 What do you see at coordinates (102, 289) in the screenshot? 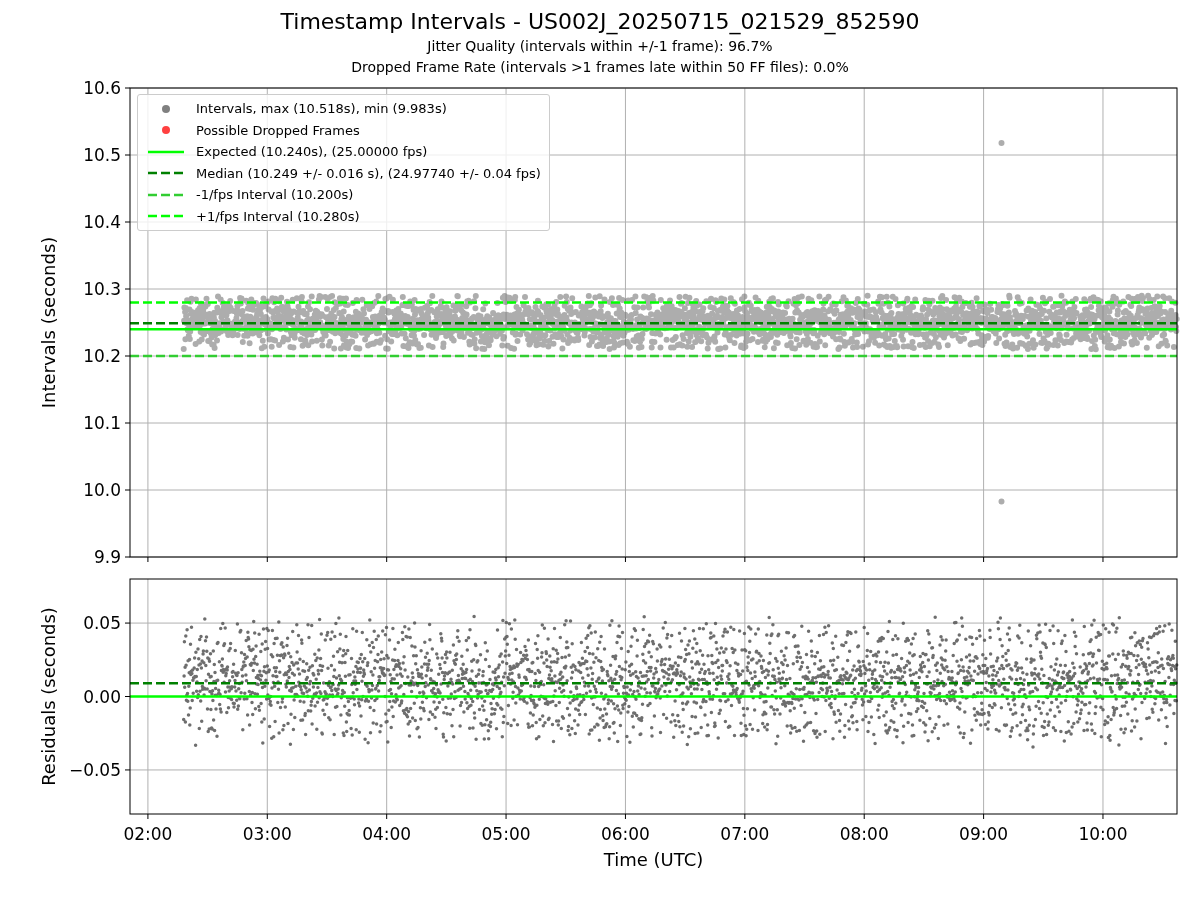
I see `y-tick-label: 10.3` at bounding box center [102, 289].